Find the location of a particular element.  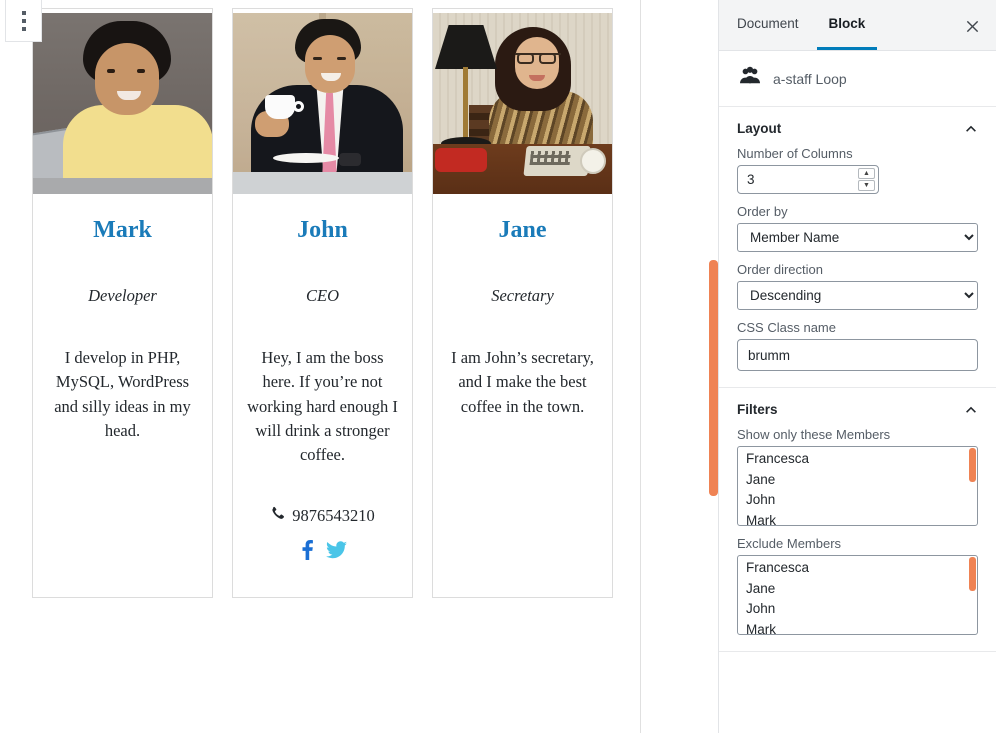

field-order-direction: Order direction Descending is located at coordinates (857, 286).